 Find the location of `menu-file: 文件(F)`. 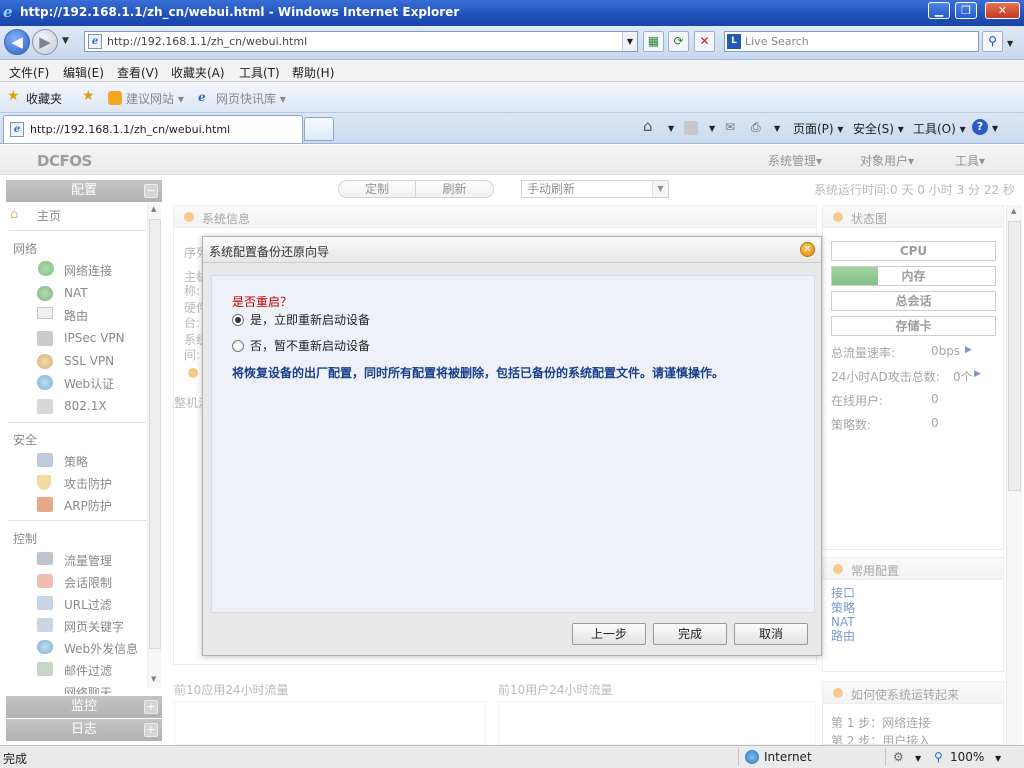

menu-file: 文件(F) is located at coordinates (29, 72).